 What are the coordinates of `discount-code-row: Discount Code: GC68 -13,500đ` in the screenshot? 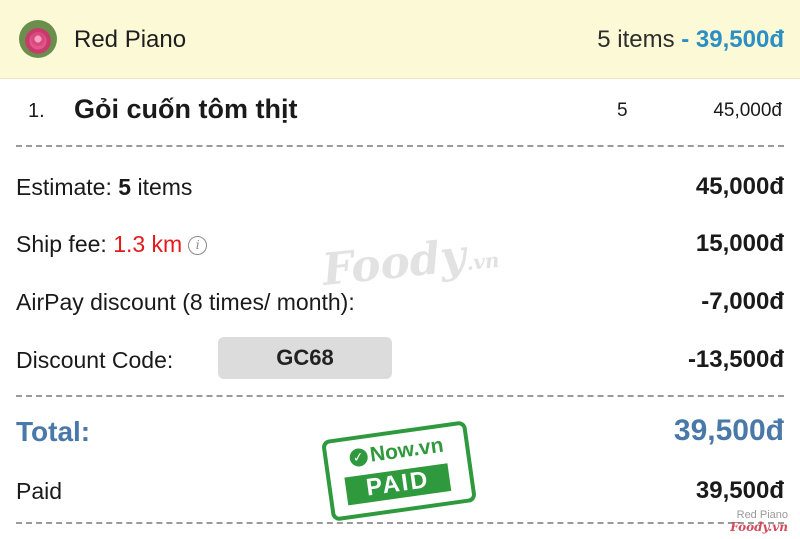 It's located at (400, 359).